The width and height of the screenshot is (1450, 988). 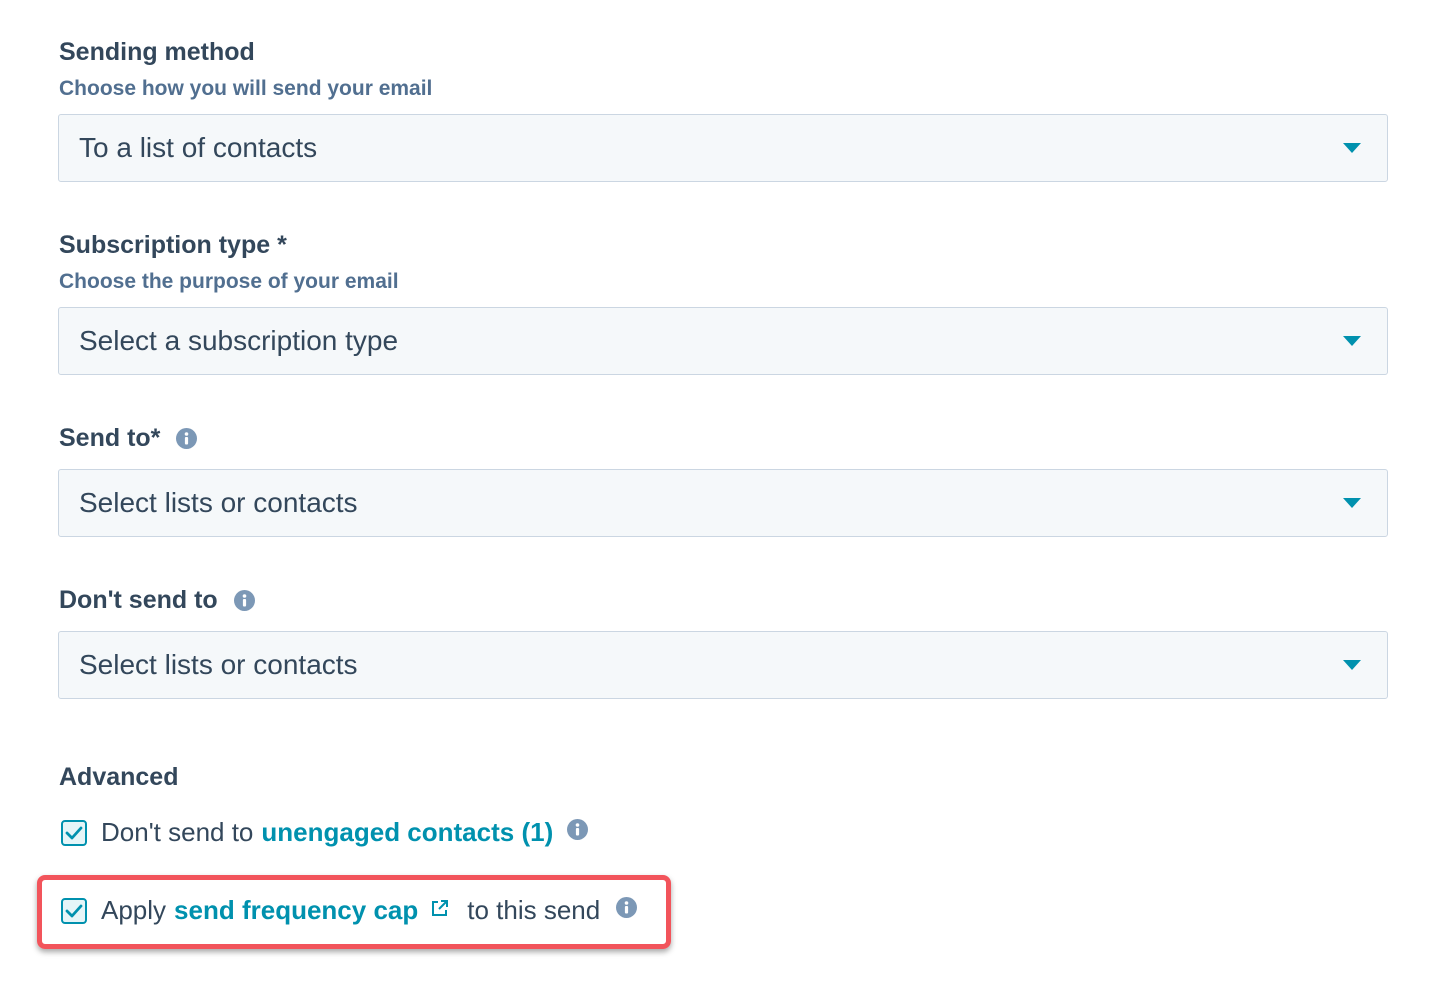 I want to click on unengaged-contacts-link: unengaged contacts (1), so click(x=407, y=832).